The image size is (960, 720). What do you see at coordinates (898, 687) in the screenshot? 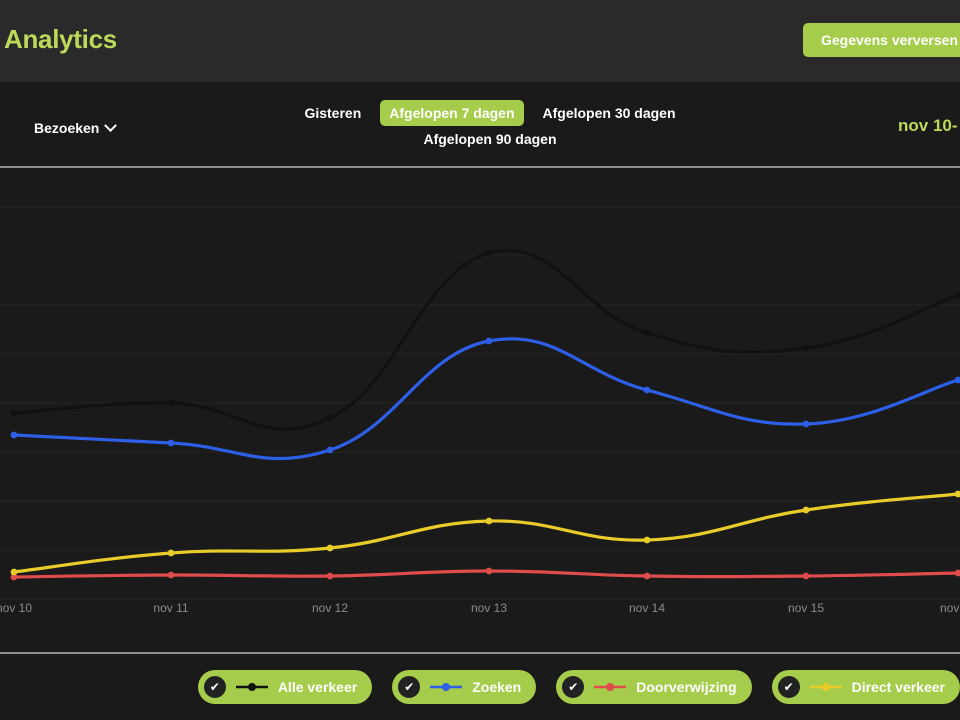
I see `legend-item-label: Direct verkeer` at bounding box center [898, 687].